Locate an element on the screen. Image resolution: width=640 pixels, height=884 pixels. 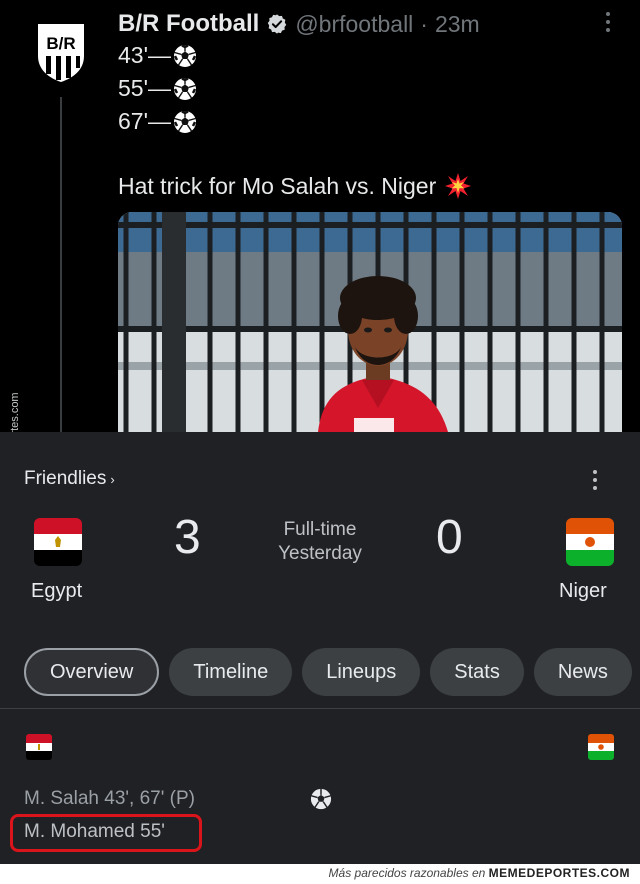
footer-brand: MEMEDEPORTES.COM is located at coordinates (559, 873).